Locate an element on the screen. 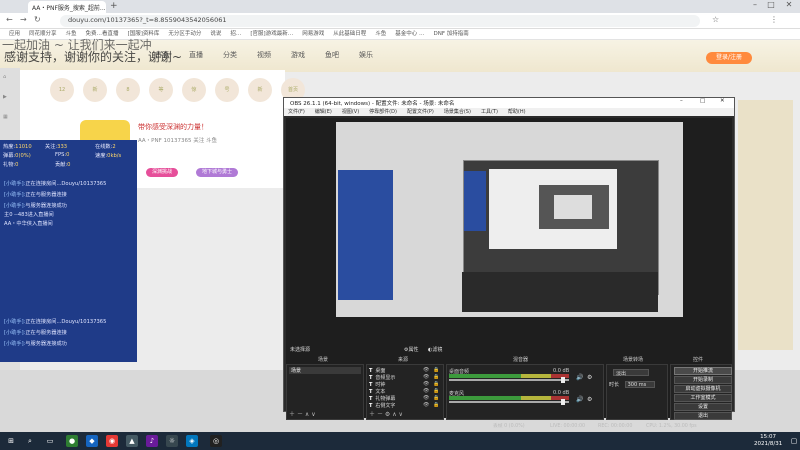 The height and width of the screenshot is (450, 800). obs-menu-item: 文件(F) is located at coordinates (296, 112).